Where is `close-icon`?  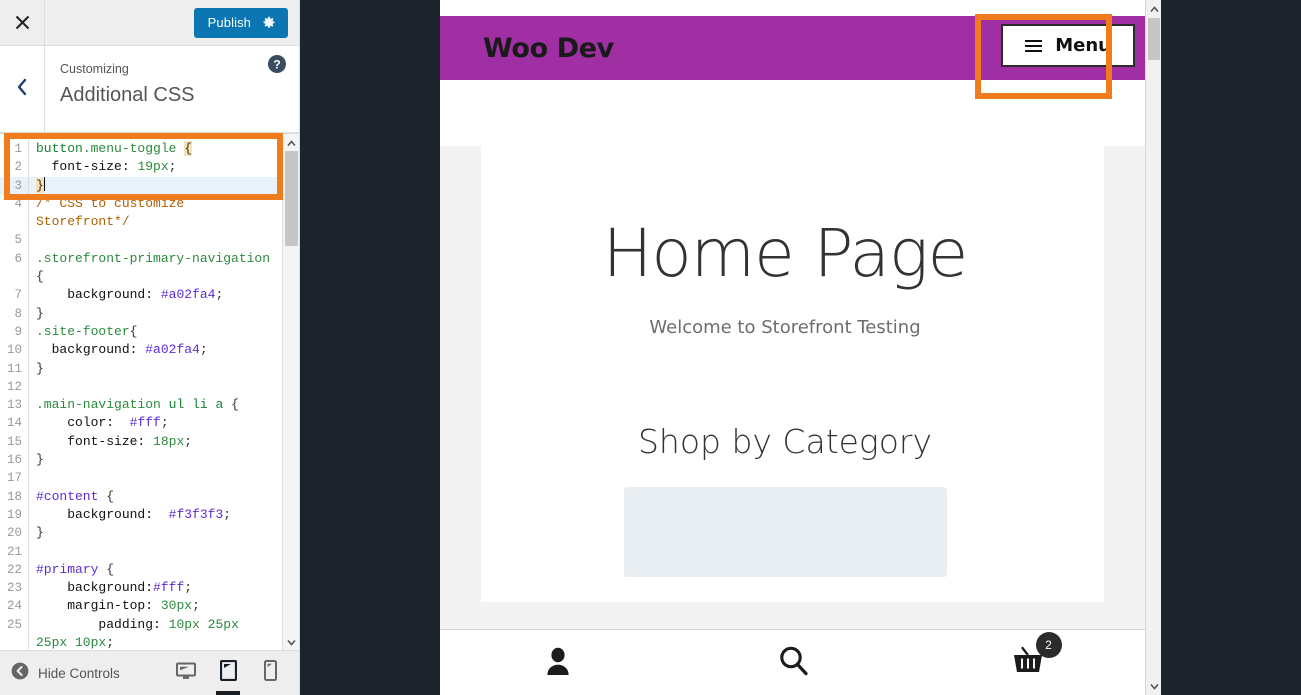 close-icon is located at coordinates (22, 22).